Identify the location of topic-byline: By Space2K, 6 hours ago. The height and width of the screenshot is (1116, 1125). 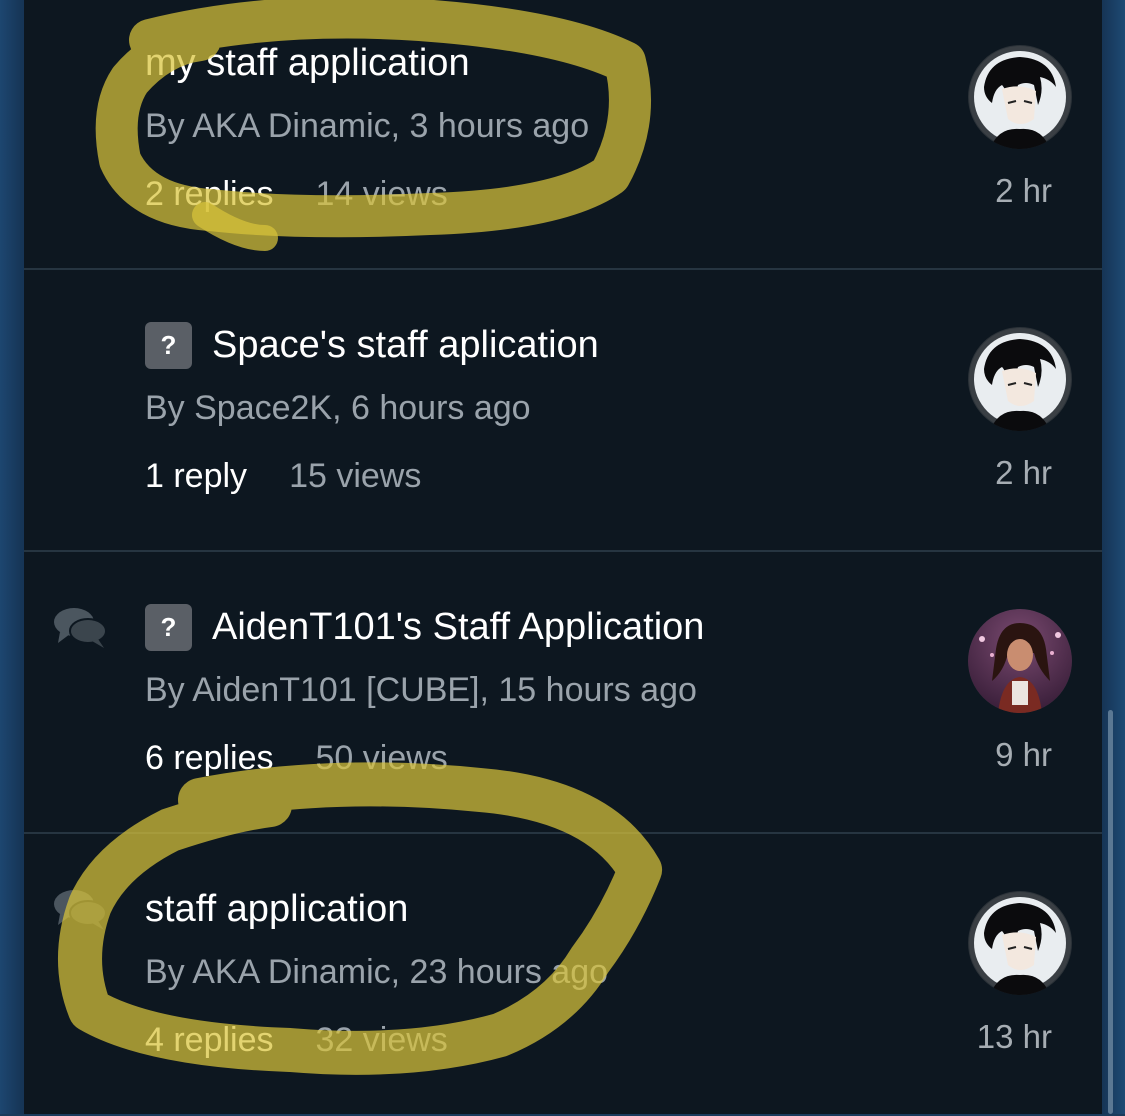
(338, 408).